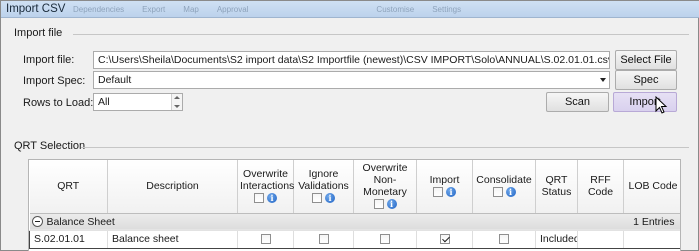  What do you see at coordinates (36, 9) in the screenshot?
I see `window-title: Import CSV` at bounding box center [36, 9].